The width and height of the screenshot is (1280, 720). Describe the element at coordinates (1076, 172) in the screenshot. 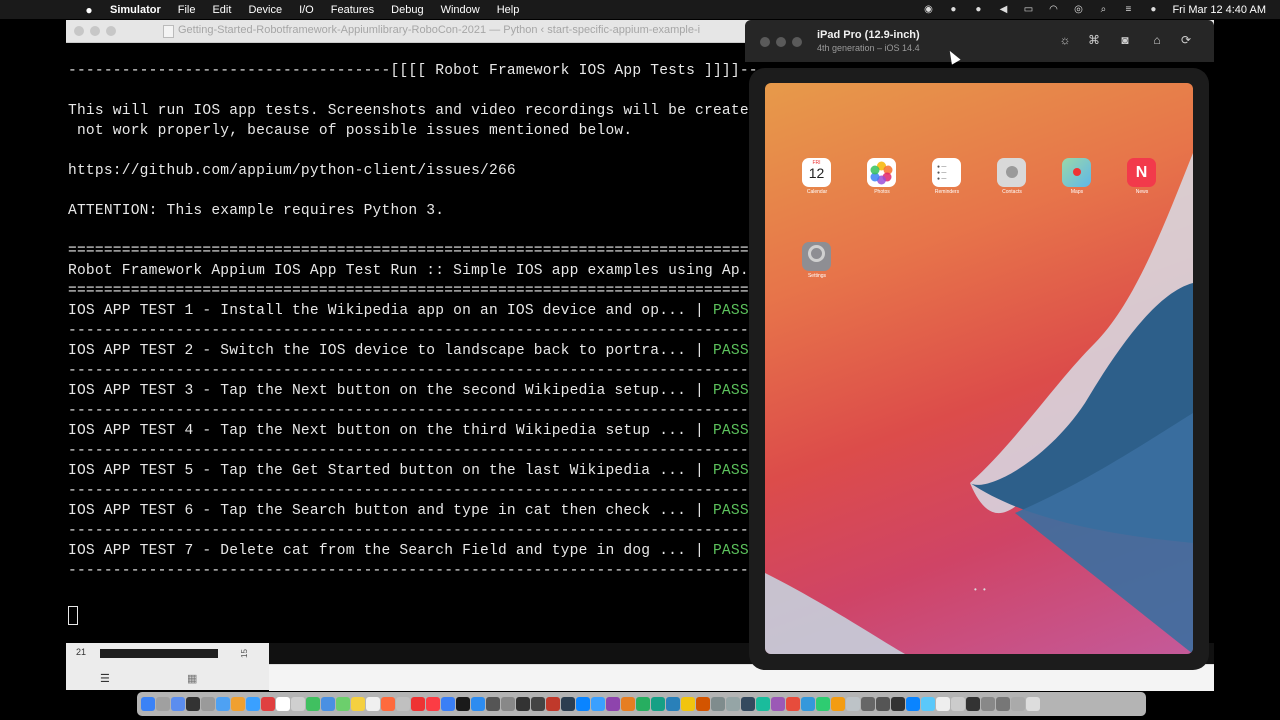

I see `maps-app-icon` at that location.